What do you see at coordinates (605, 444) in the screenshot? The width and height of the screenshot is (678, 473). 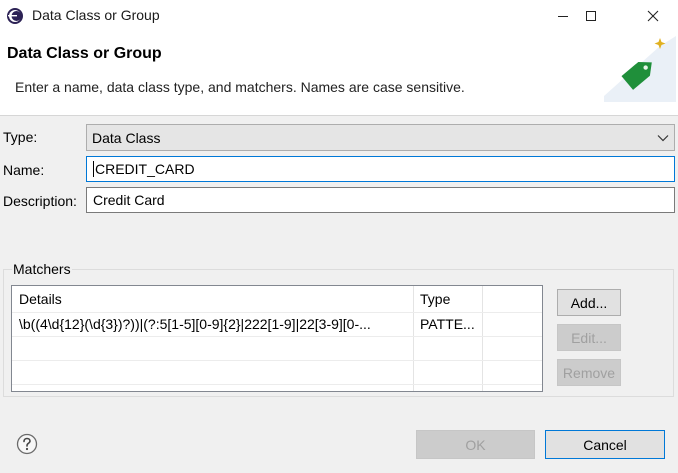 I see `cancel-button: Cancel` at bounding box center [605, 444].